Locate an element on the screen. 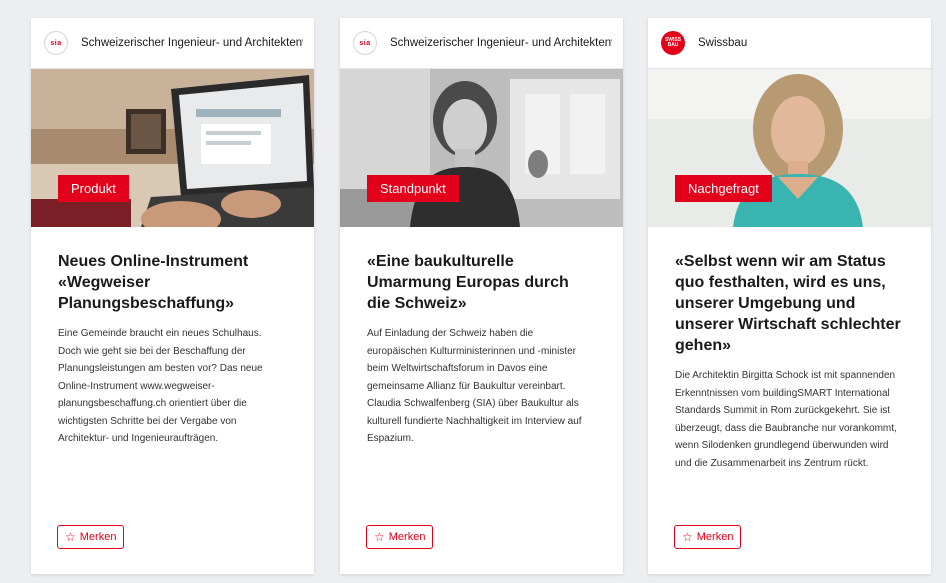 This screenshot has height=583, width=946. category-badge: Standpunkt is located at coordinates (413, 188).